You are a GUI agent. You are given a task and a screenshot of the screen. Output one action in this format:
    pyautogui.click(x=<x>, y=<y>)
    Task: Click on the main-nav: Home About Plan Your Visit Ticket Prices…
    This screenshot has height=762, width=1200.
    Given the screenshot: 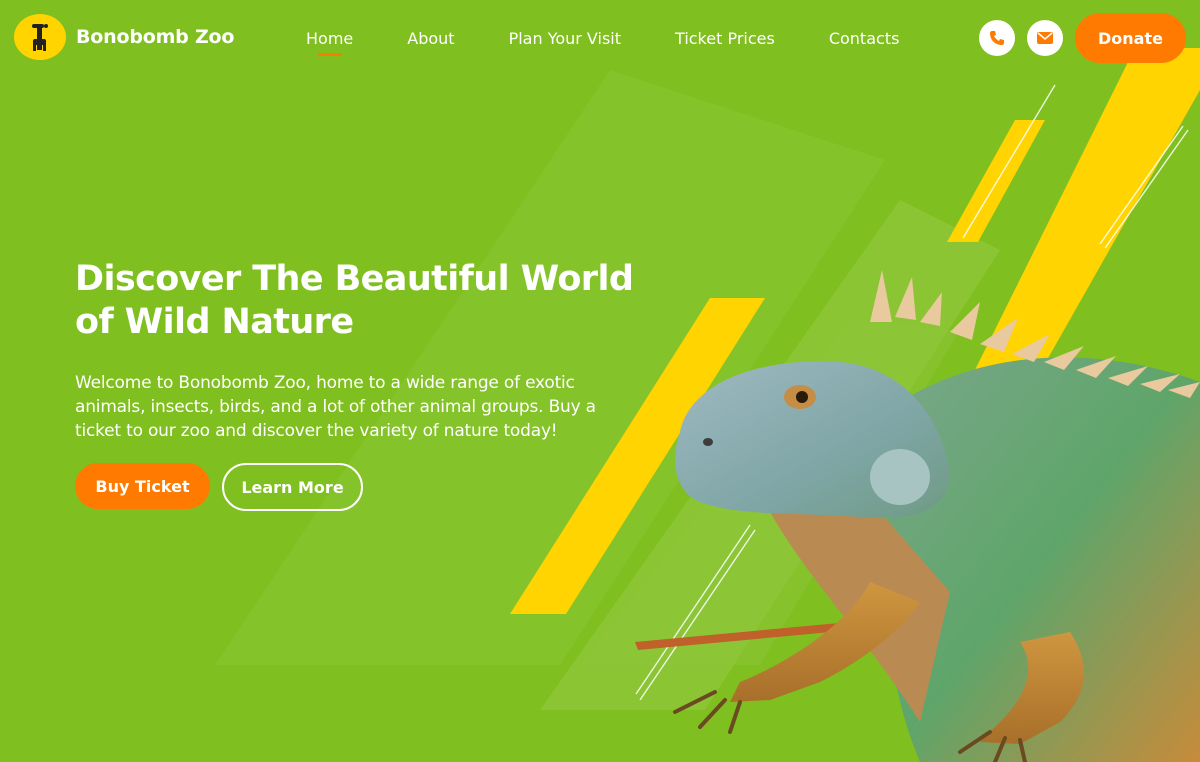 What is the action you would take?
    pyautogui.click(x=629, y=42)
    